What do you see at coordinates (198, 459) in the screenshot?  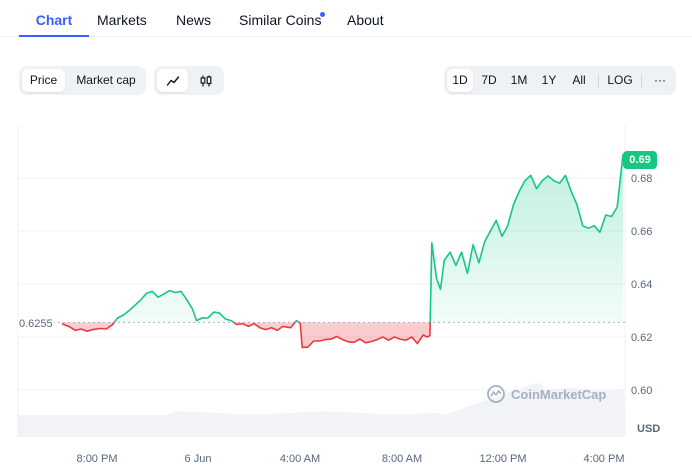 I see `x-tick-label: 6 Jun` at bounding box center [198, 459].